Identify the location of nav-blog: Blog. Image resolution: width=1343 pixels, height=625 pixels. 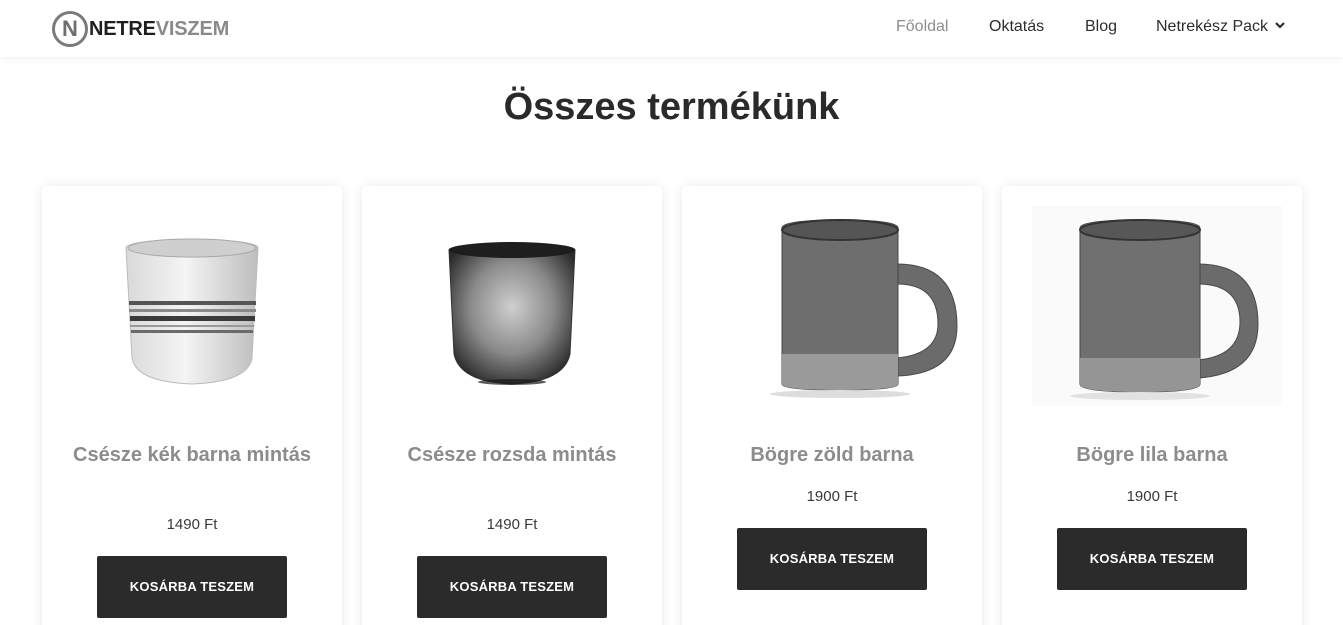
(1101, 27).